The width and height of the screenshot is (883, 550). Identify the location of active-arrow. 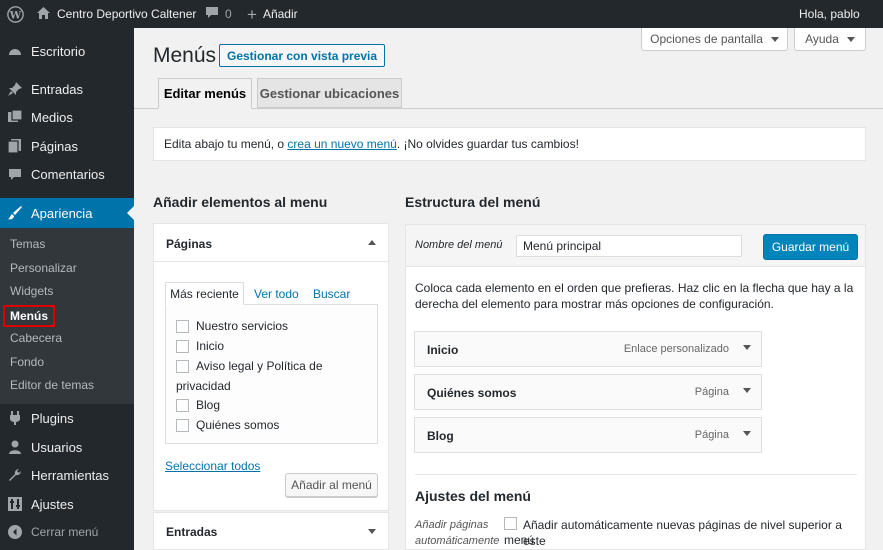
(130, 213).